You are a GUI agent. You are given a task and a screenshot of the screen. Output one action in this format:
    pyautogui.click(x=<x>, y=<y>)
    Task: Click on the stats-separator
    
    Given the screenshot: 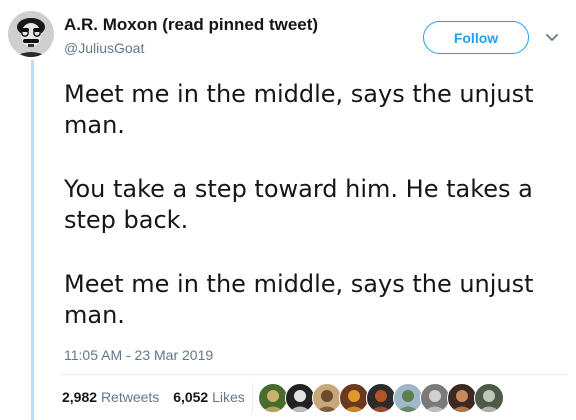 What is the action you would take?
    pyautogui.click(x=252, y=398)
    